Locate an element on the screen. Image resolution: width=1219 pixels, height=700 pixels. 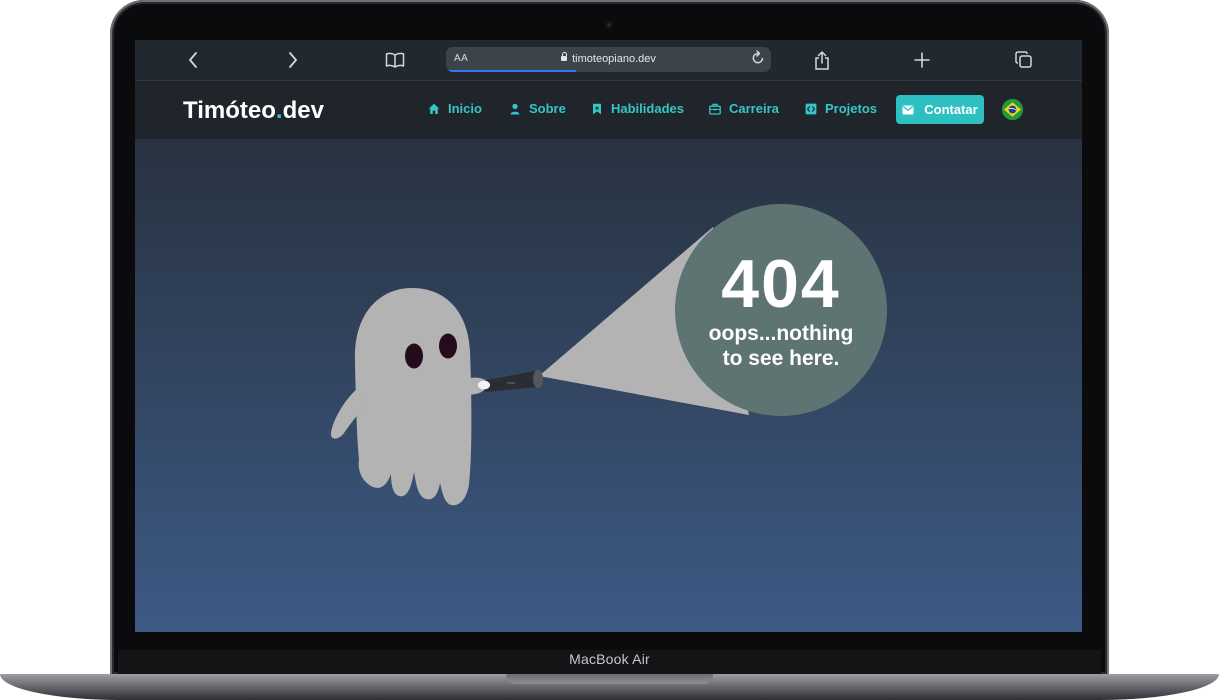
site-logo: Timóteo.dev is located at coordinates (253, 111).